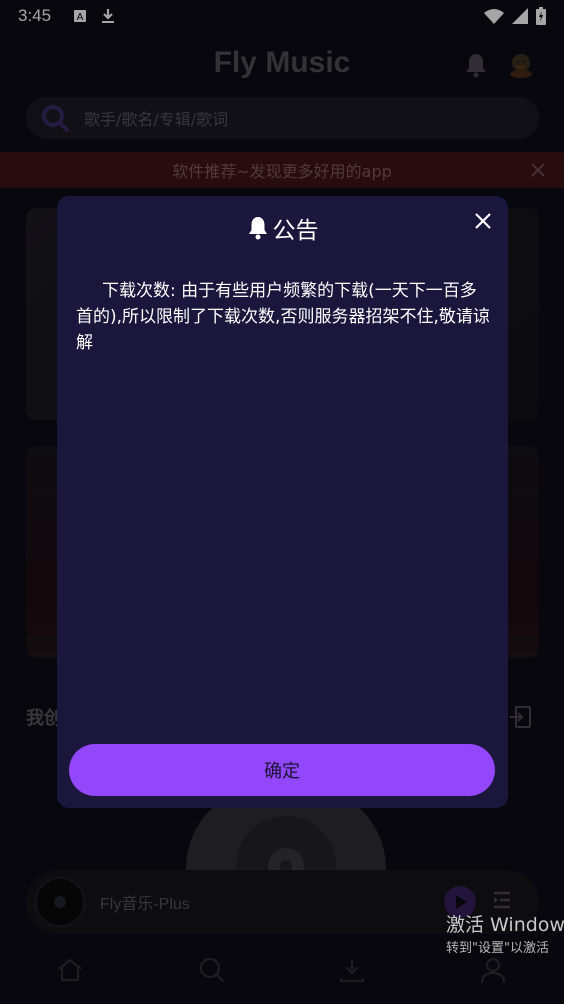  I want to click on dialog-header: 公告, so click(282, 228).